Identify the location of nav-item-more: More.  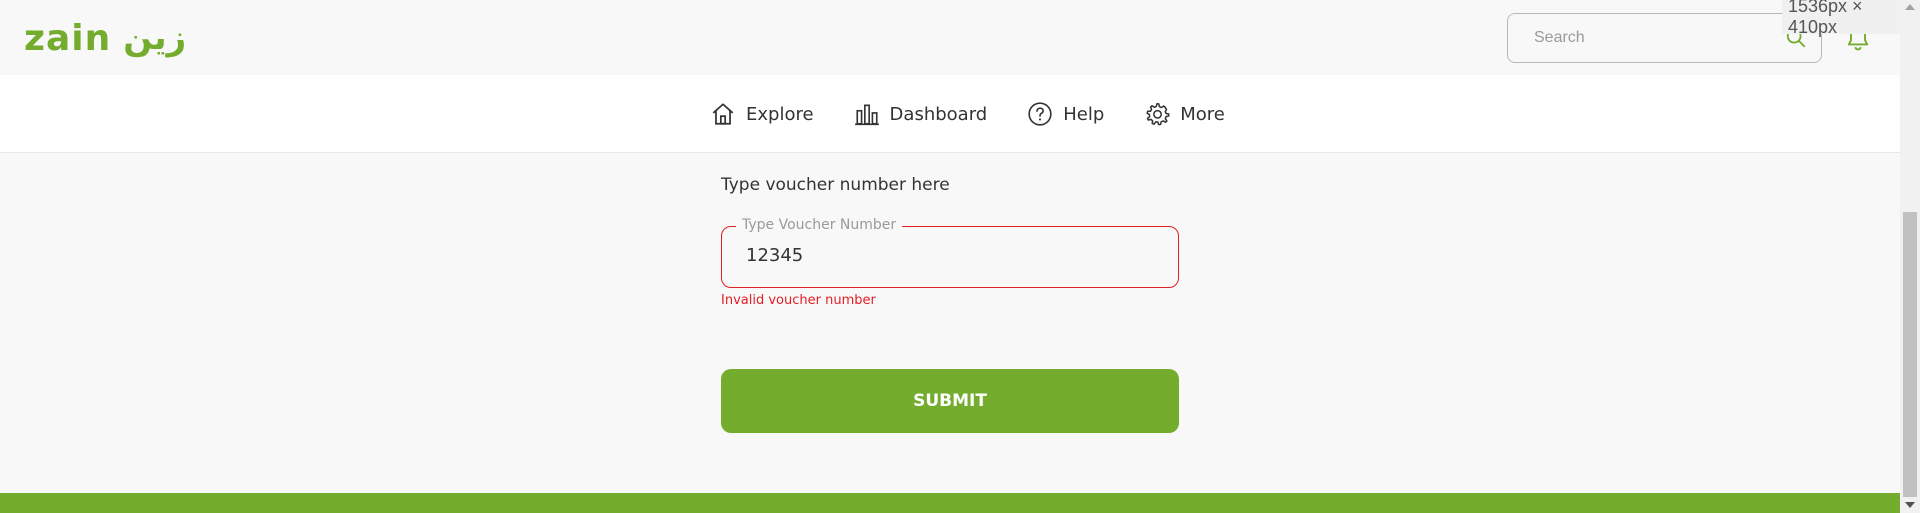
(1184, 114).